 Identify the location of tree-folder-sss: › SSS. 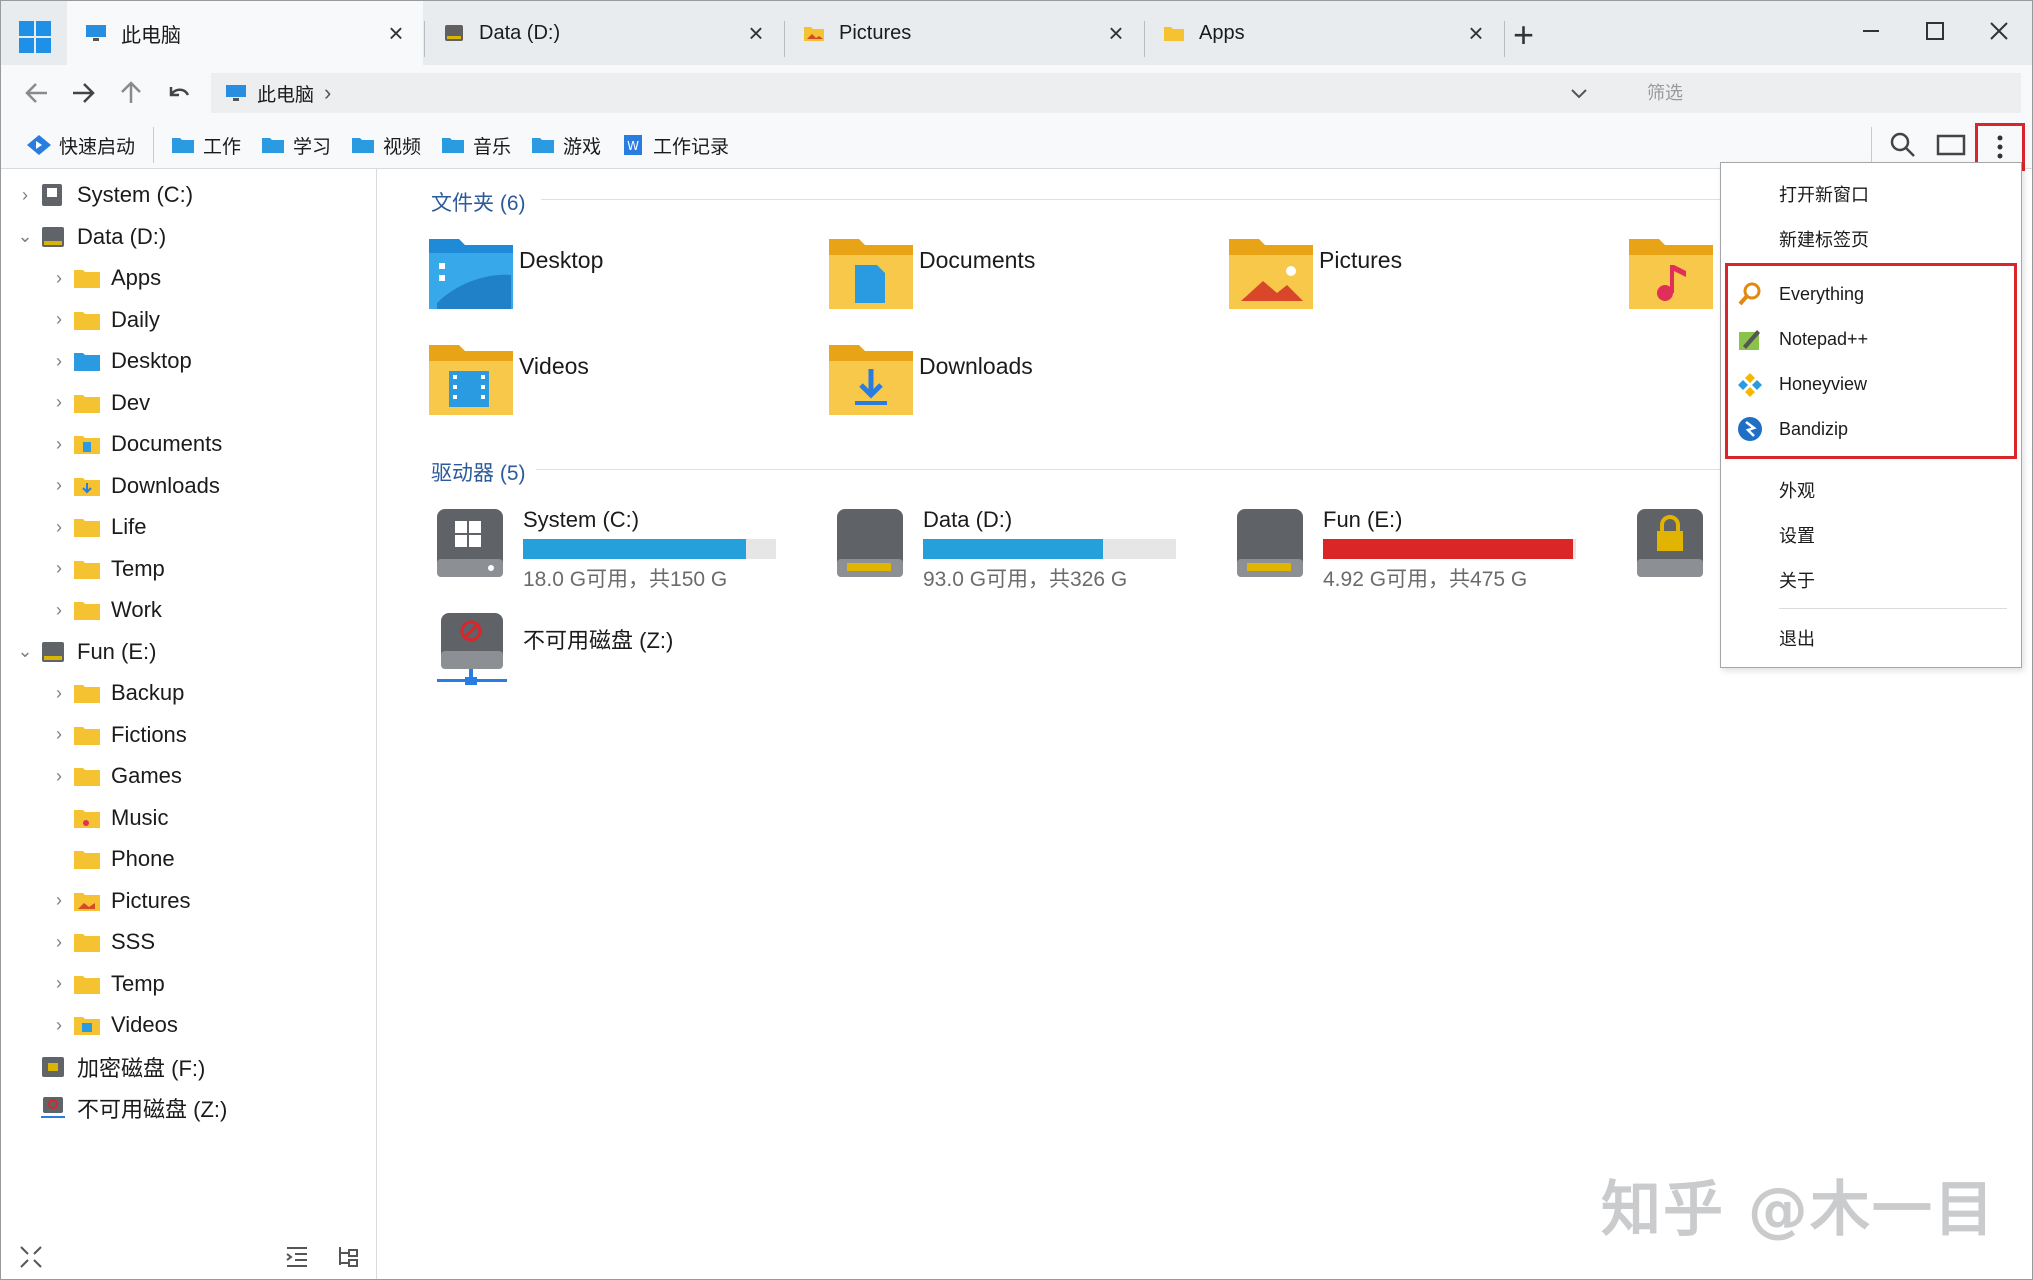
(100, 942).